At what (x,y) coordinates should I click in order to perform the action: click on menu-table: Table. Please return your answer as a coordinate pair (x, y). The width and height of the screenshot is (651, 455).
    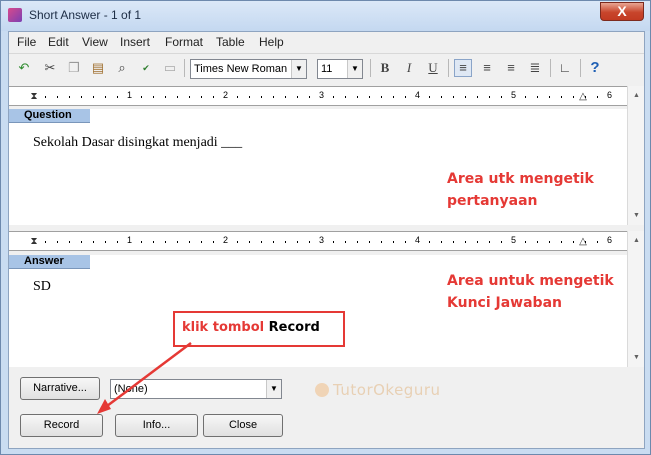
    Looking at the image, I should click on (230, 42).